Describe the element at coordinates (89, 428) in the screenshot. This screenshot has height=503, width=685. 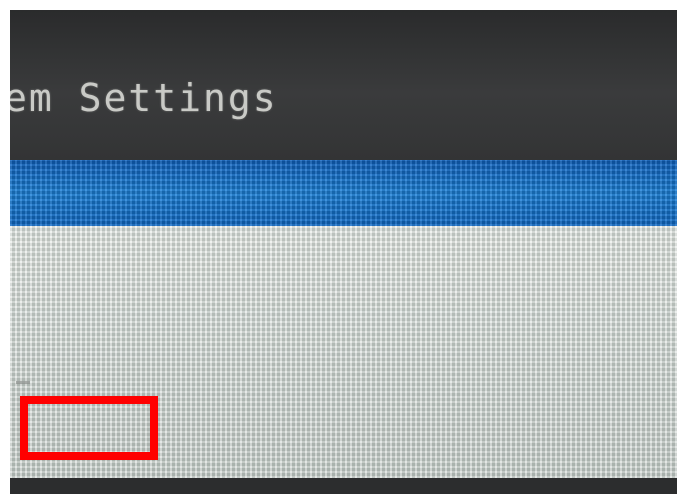
I see `annotation-box` at that location.